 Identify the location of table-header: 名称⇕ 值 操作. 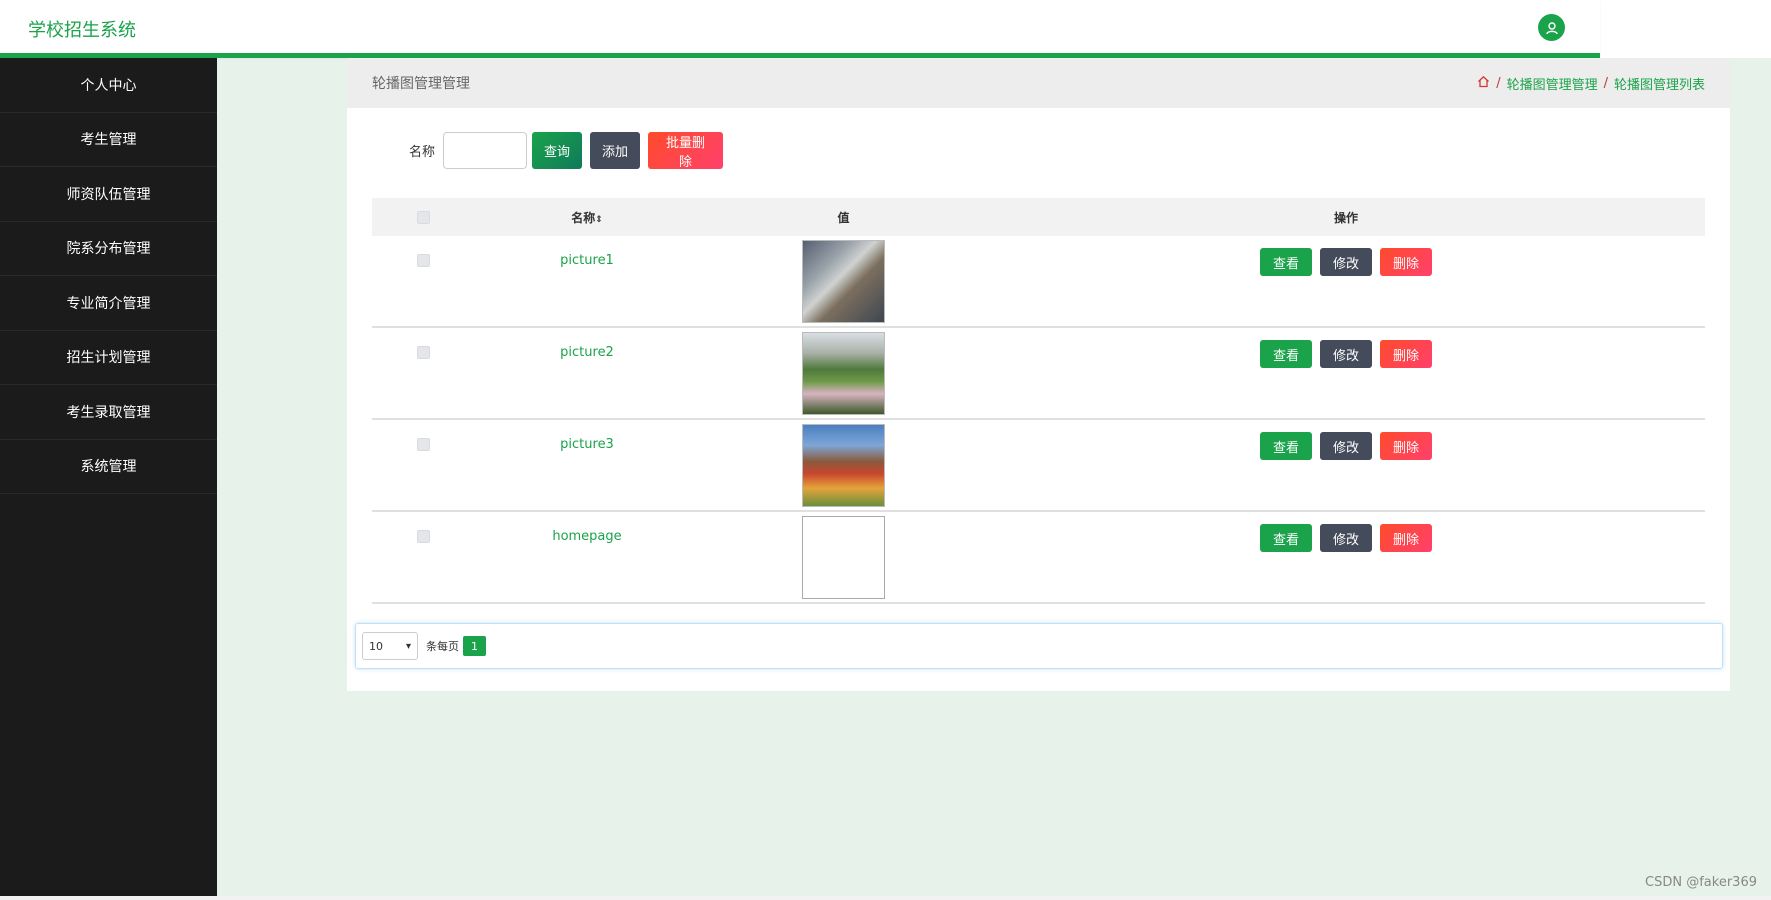
(1038, 217).